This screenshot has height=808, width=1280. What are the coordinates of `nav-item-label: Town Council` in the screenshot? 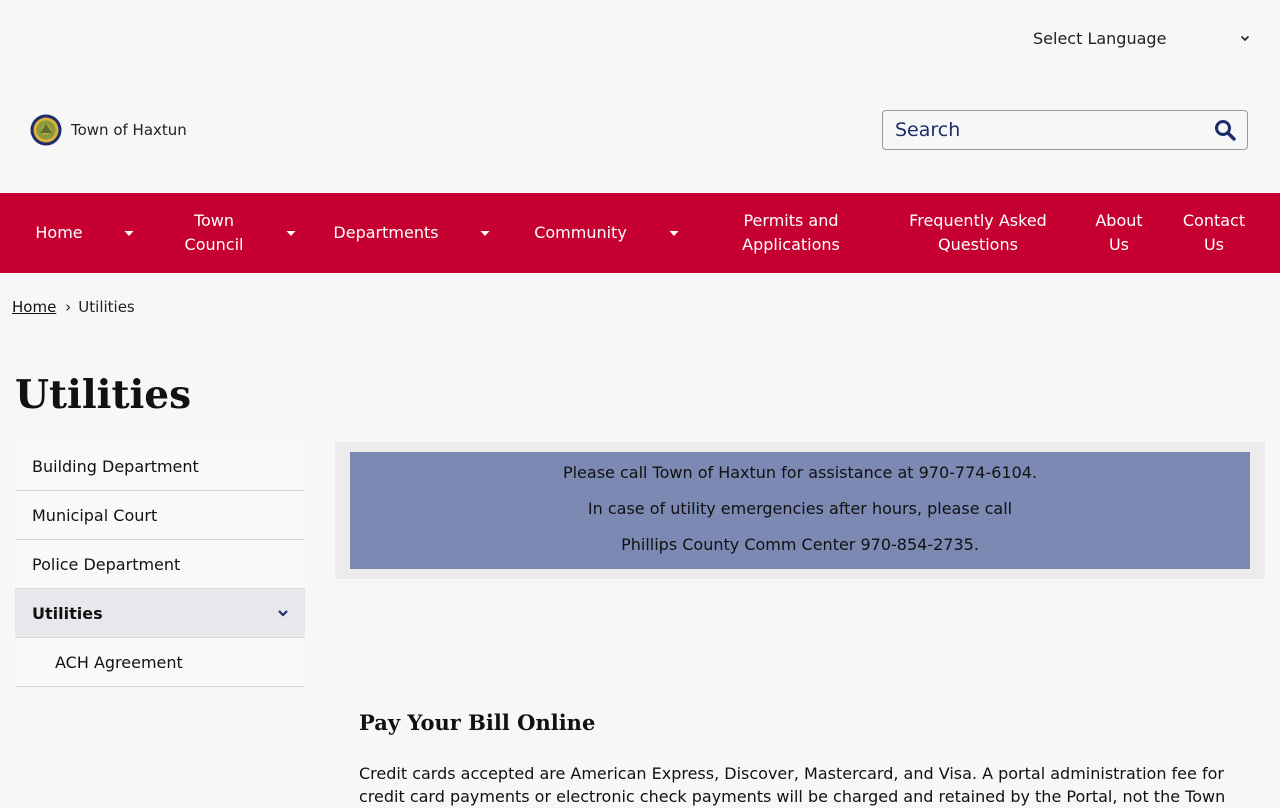 It's located at (214, 232).